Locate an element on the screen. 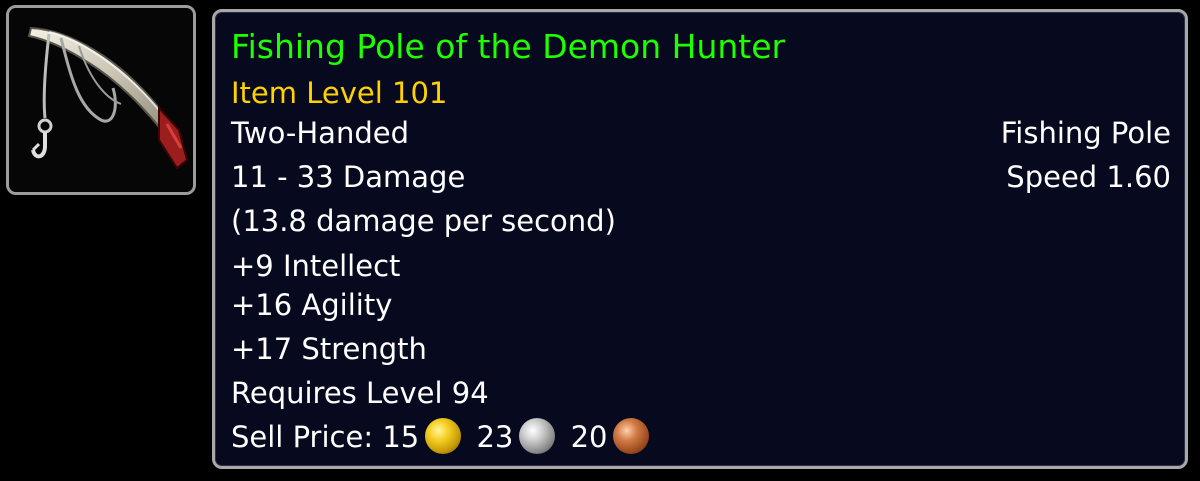  sell-price-label: Sell Price: is located at coordinates (302, 437).